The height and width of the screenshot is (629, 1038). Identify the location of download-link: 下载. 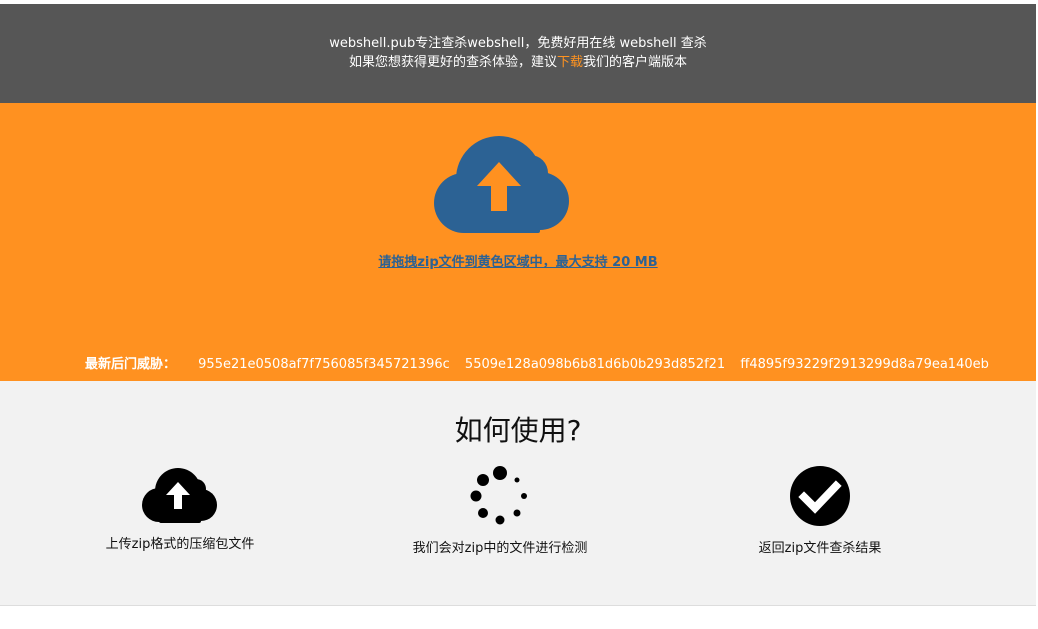
(570, 62).